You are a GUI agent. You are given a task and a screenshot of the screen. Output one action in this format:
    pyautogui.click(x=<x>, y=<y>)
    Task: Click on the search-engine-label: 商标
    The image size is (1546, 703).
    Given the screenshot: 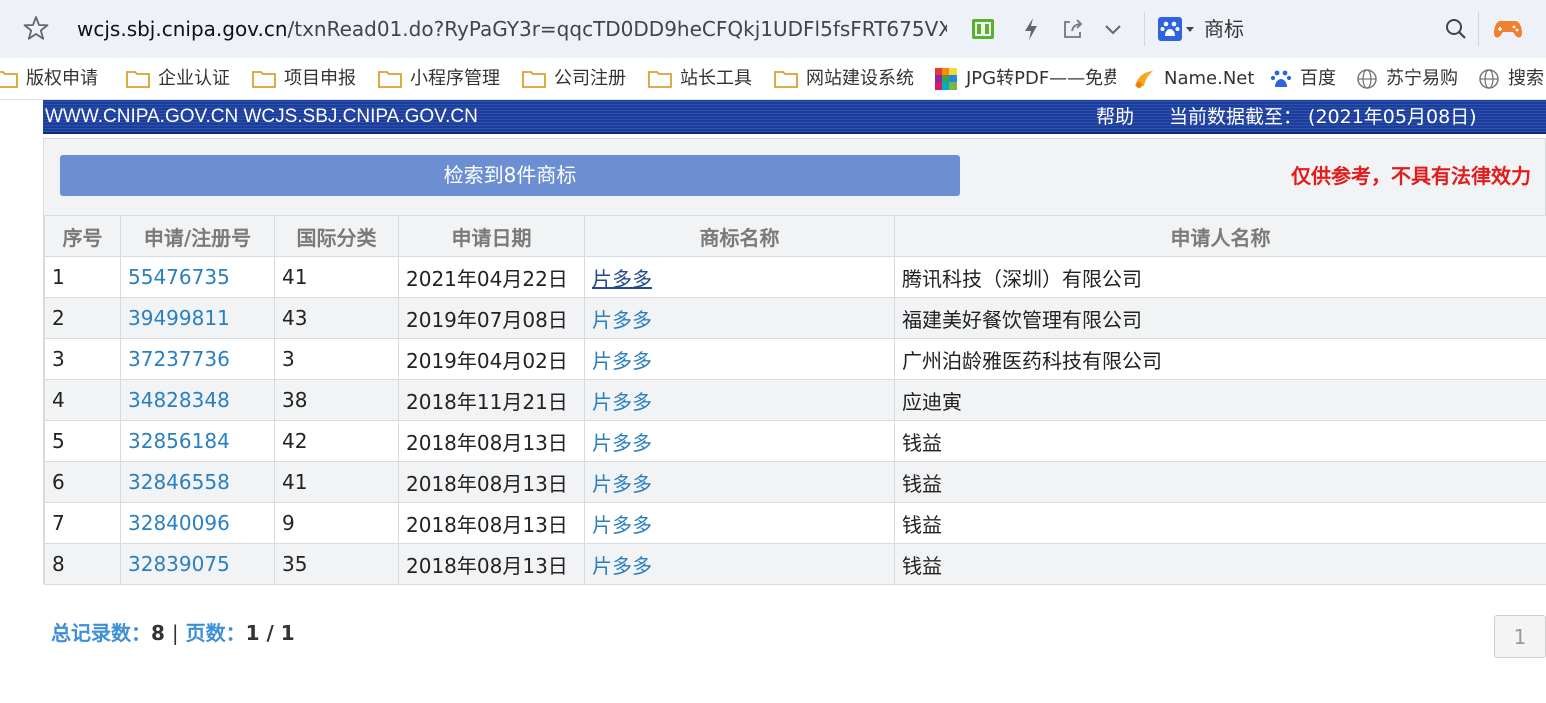 What is the action you would take?
    pyautogui.click(x=1224, y=29)
    